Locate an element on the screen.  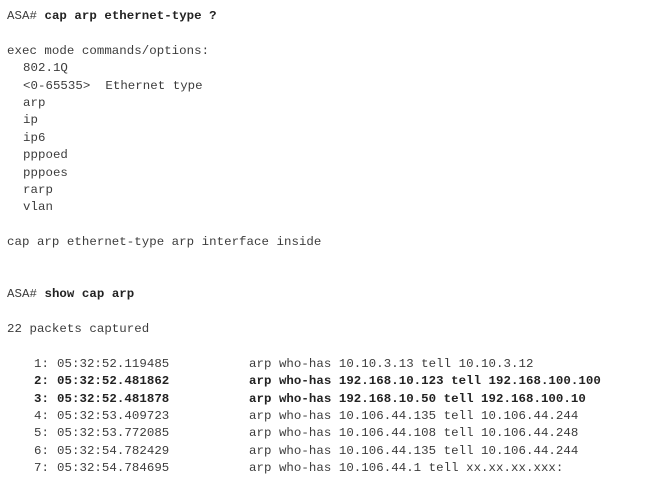
packet-number: 7: is located at coordinates (41, 468).